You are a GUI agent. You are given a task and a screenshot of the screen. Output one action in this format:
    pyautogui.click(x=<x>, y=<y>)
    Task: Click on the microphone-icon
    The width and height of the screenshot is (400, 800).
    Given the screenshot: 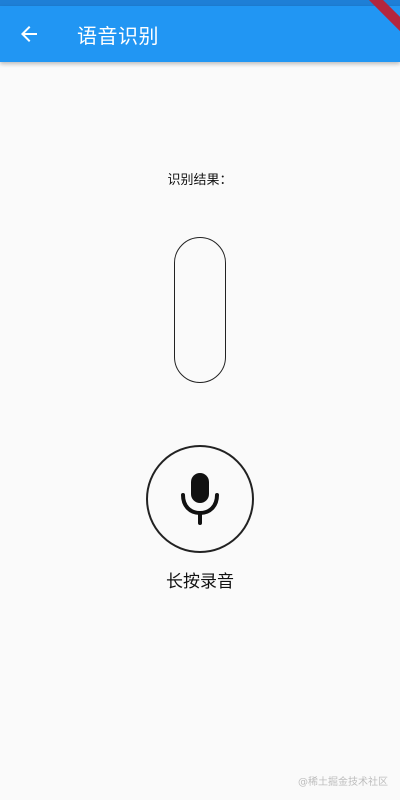 What is the action you would take?
    pyautogui.click(x=200, y=499)
    